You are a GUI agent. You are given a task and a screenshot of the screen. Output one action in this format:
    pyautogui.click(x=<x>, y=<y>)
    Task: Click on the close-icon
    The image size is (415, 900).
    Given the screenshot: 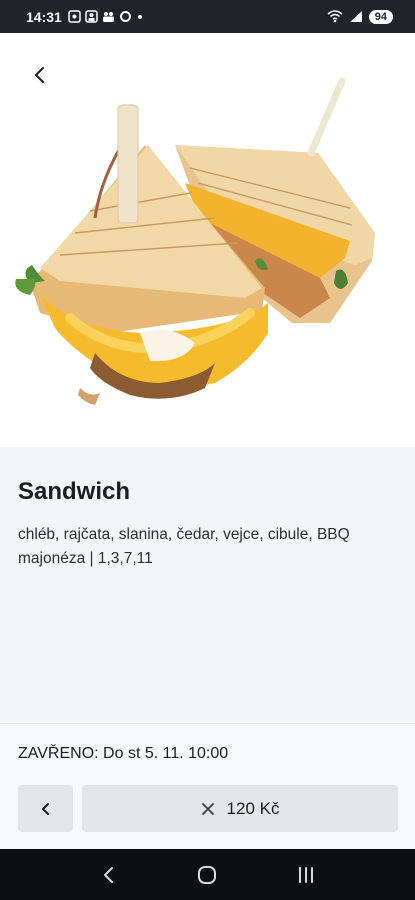 What is the action you would take?
    pyautogui.click(x=207, y=808)
    